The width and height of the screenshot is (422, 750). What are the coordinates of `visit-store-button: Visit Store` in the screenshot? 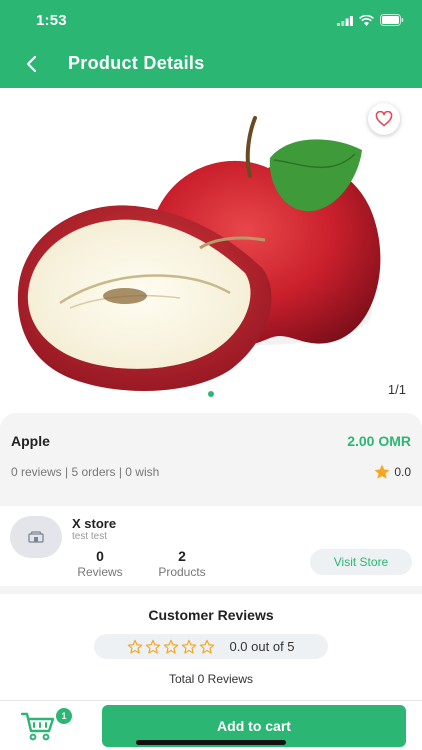 It's located at (361, 562).